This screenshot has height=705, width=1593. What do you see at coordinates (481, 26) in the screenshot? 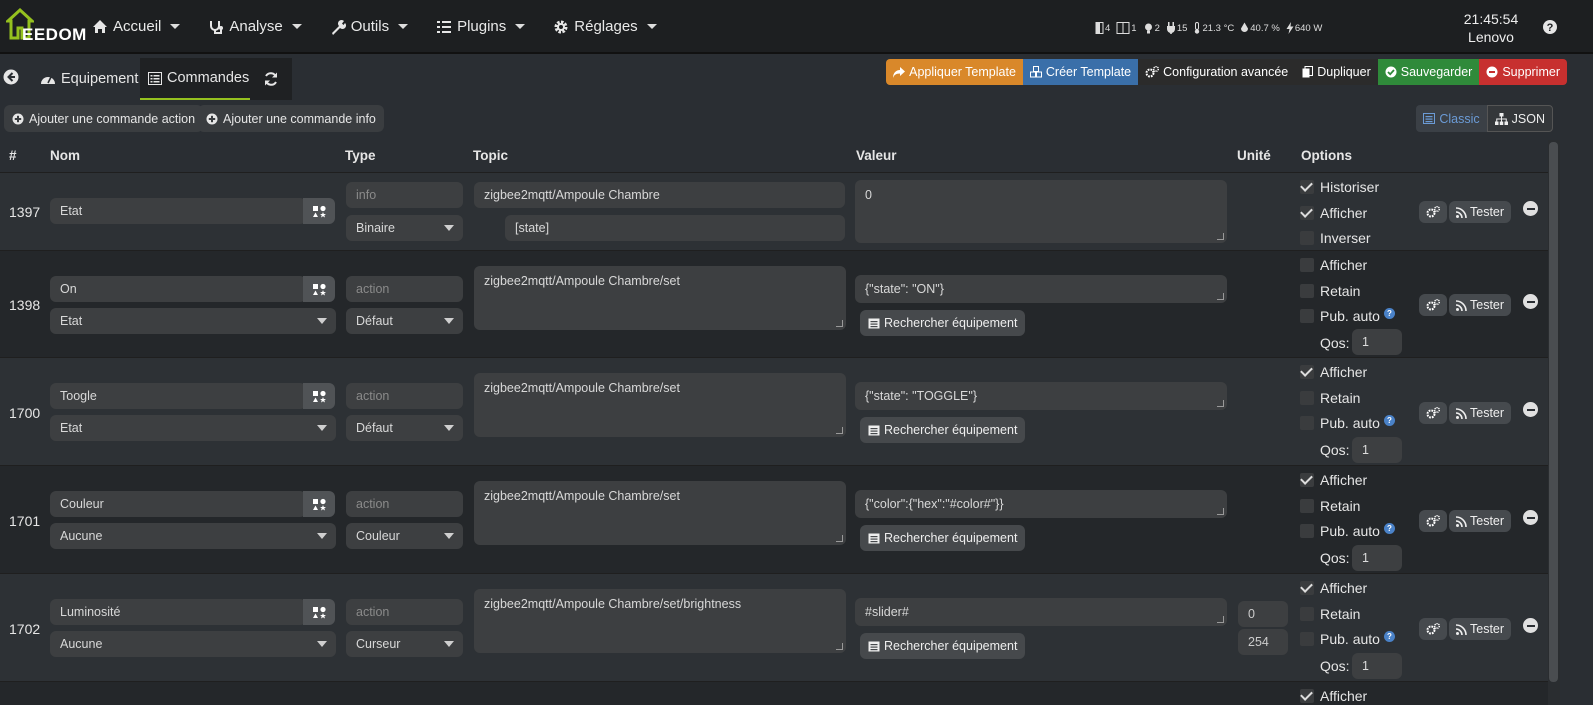
I see `menu-plugins: Plugins` at bounding box center [481, 26].